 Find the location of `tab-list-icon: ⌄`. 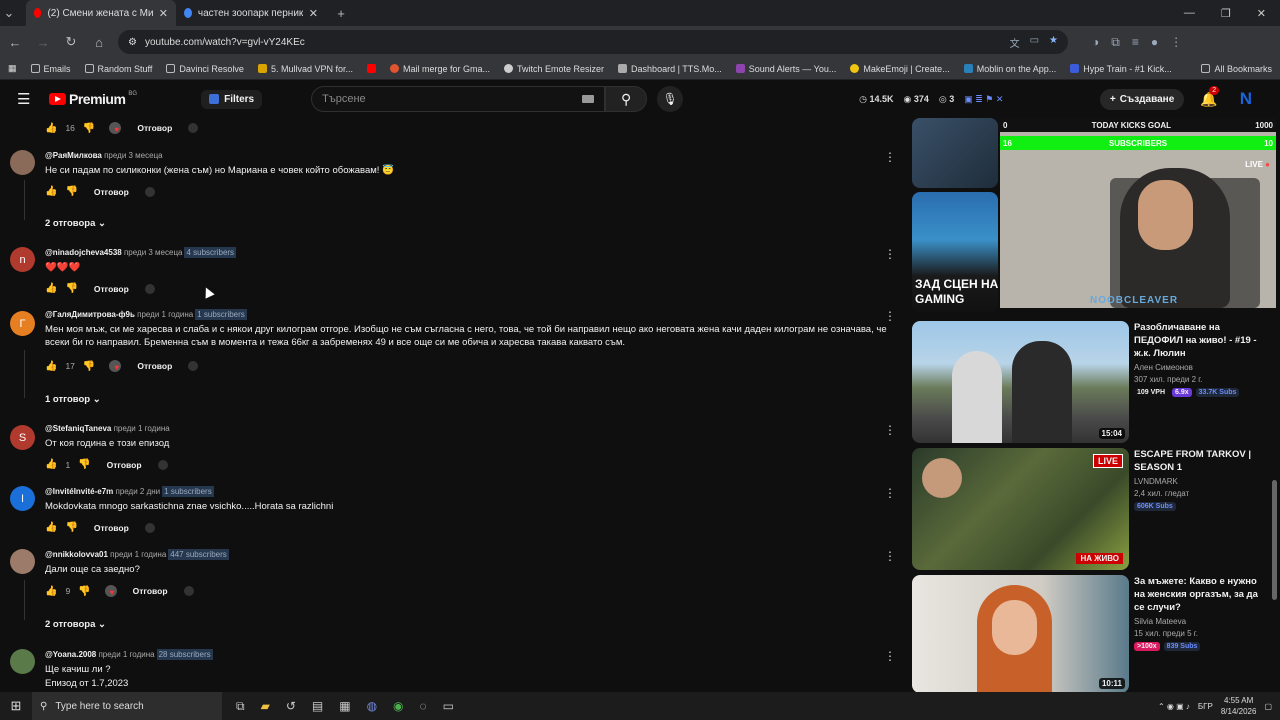

tab-list-icon: ⌄ is located at coordinates (9, 13).